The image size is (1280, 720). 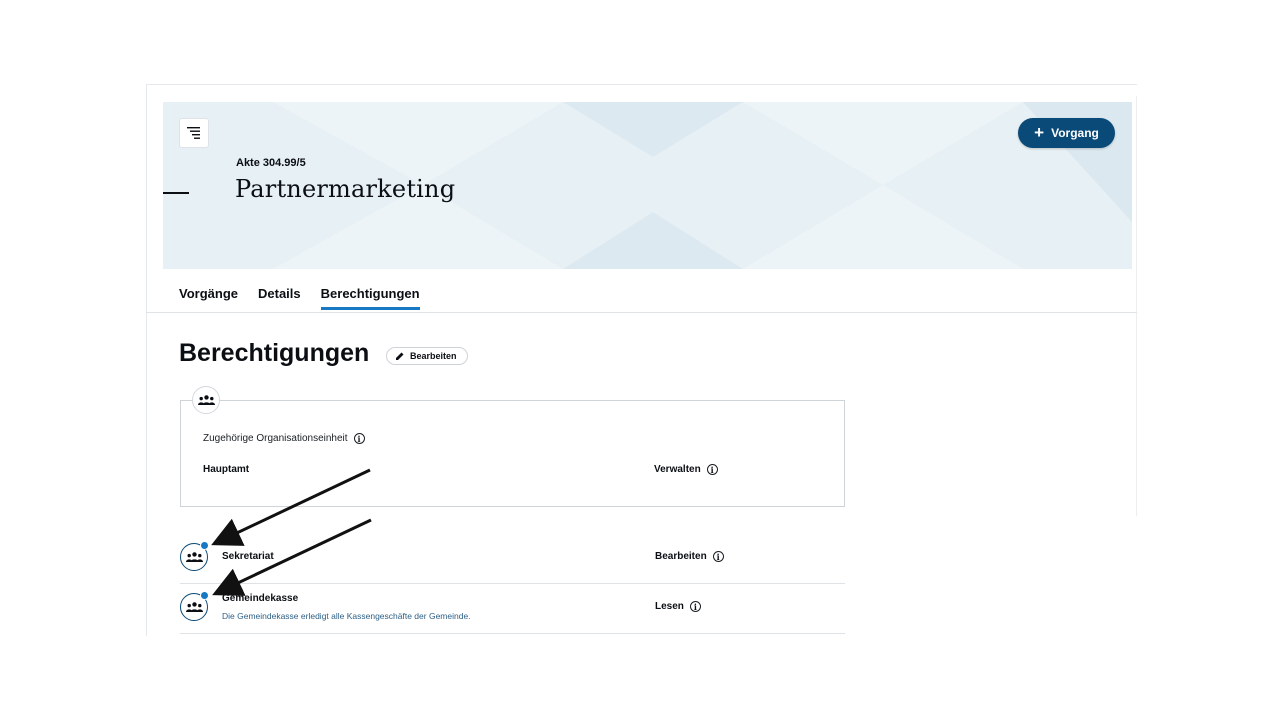 I want to click on group-permission-text: Bearbeiten, so click(x=681, y=556).